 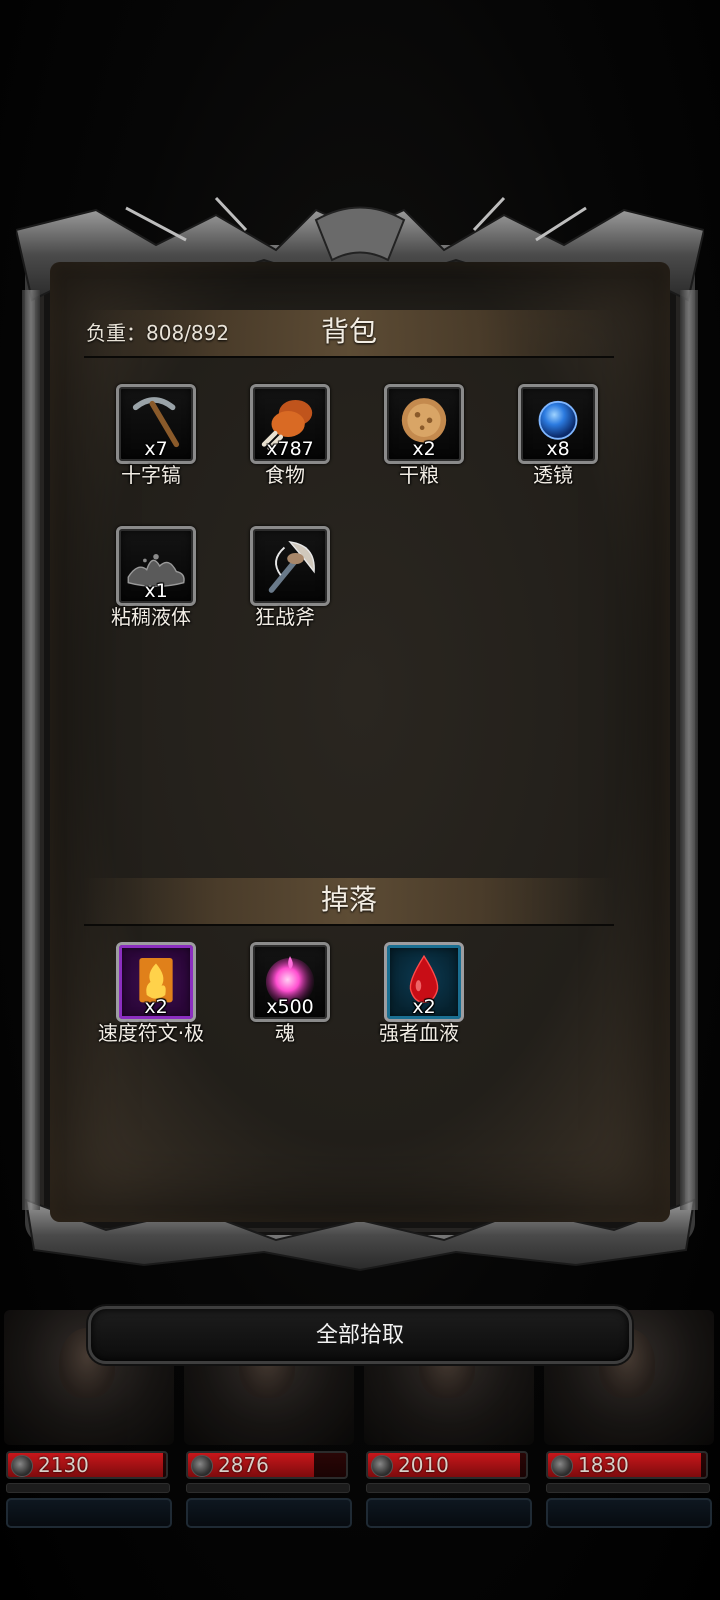 I want to click on battle-axe-icon, so click(x=291, y=566).